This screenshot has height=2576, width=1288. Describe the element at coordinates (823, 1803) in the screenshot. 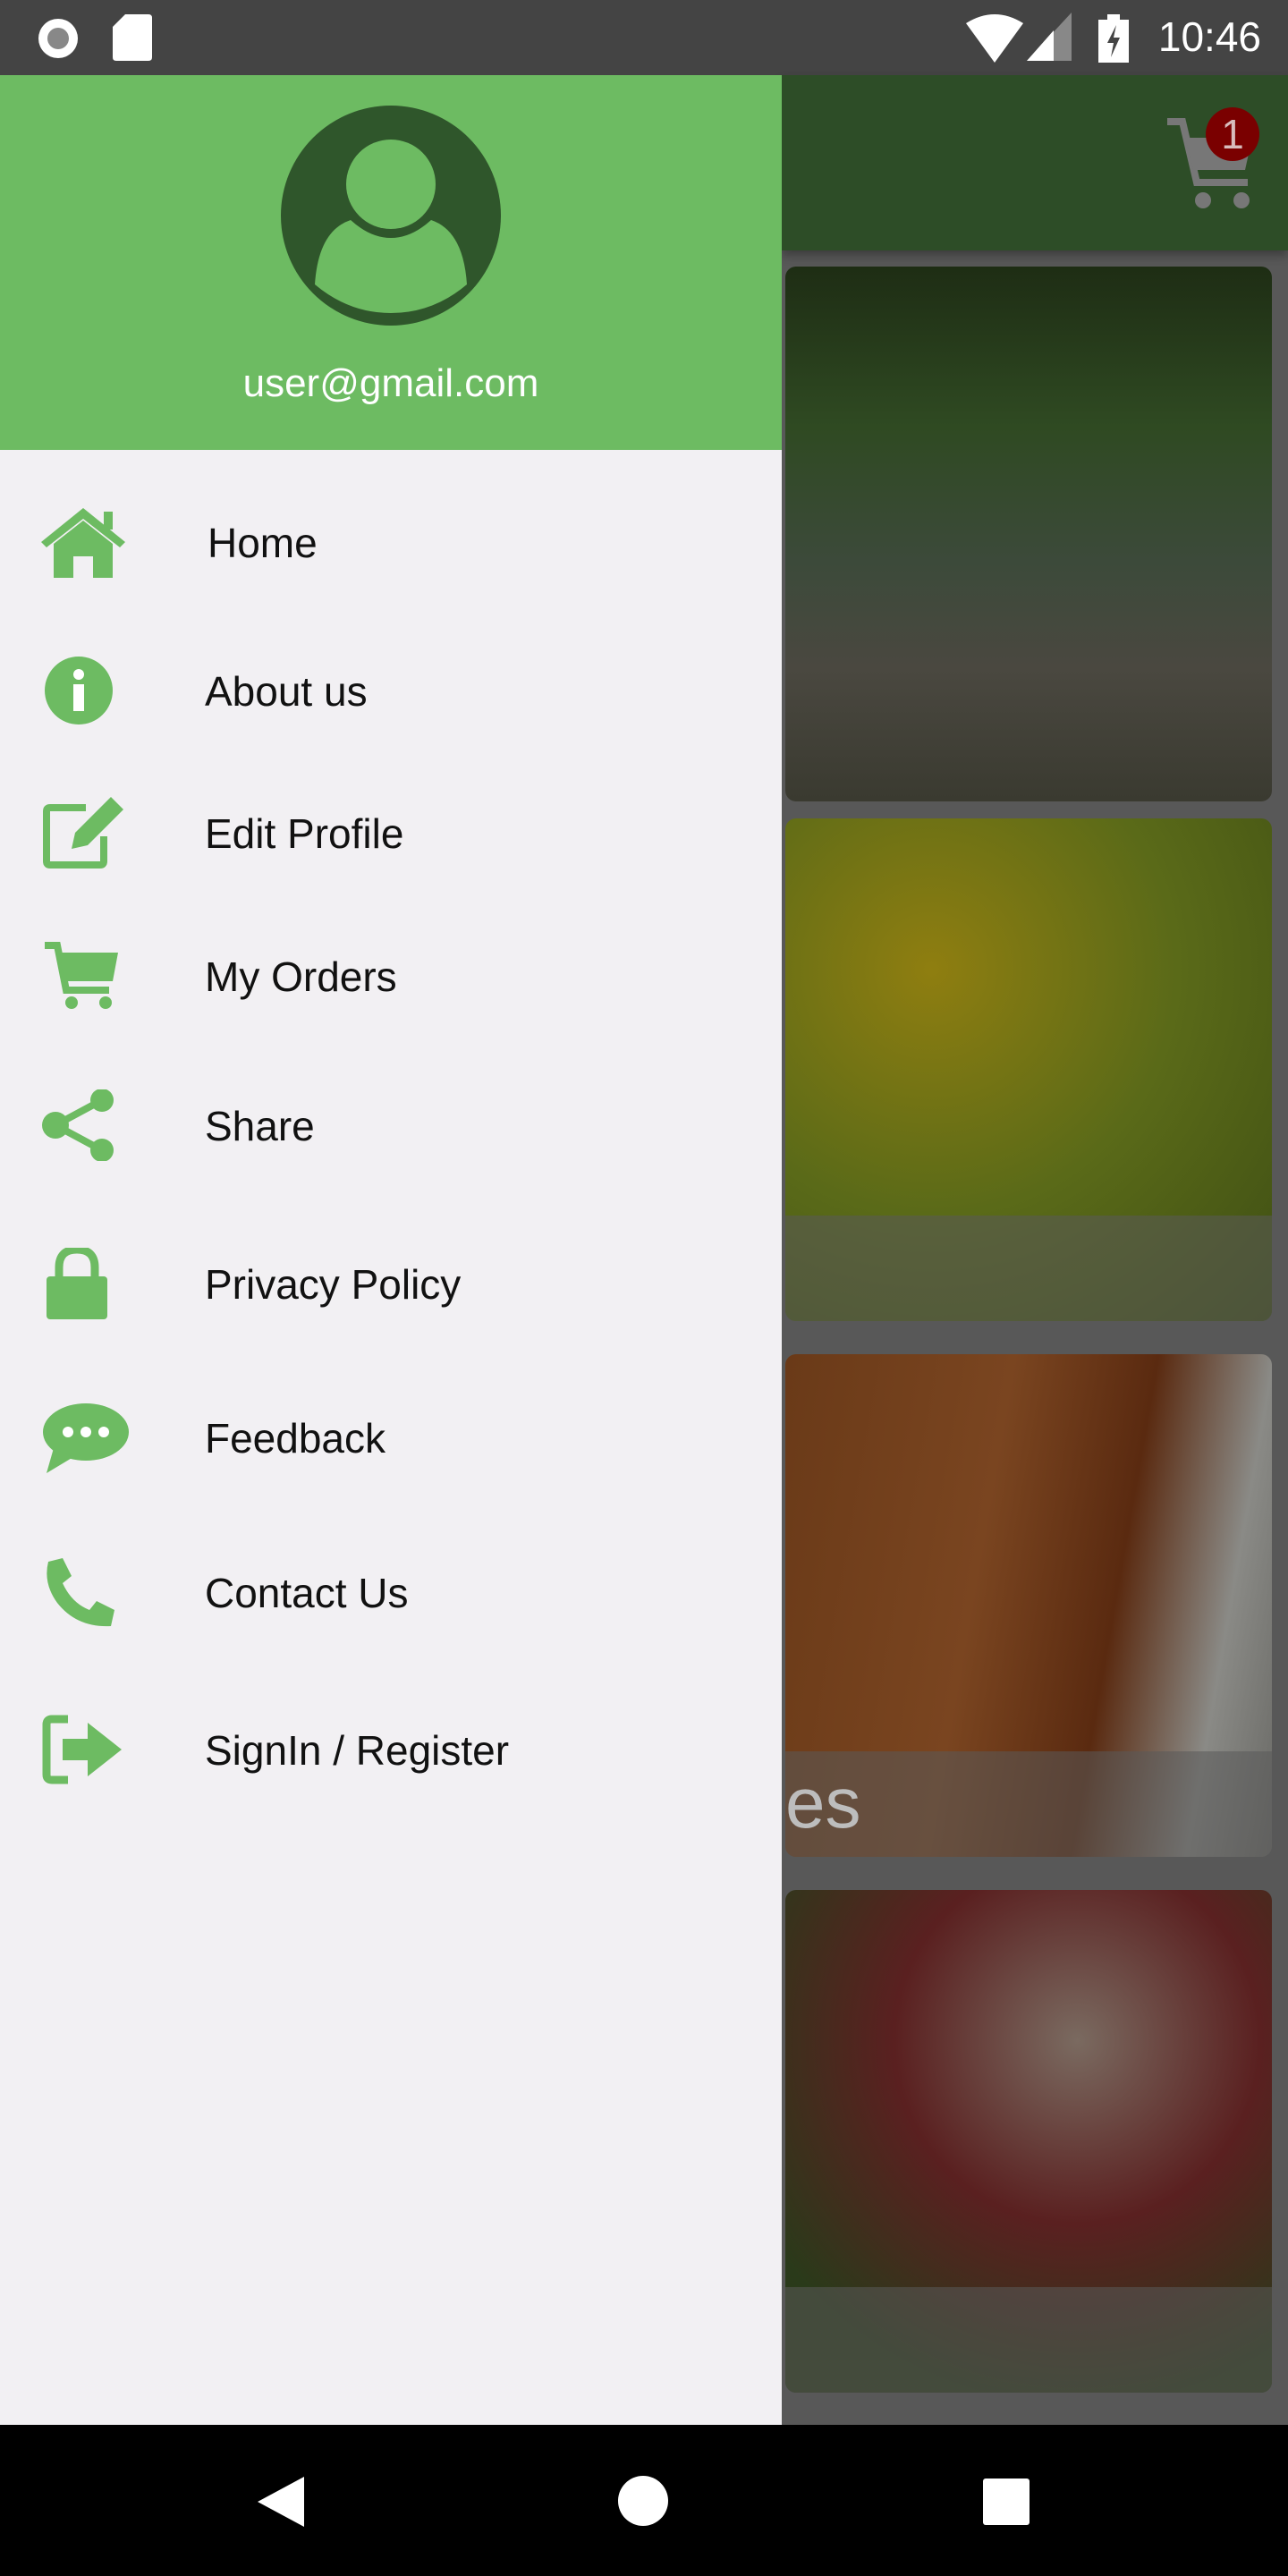

I see `card-label: es` at that location.